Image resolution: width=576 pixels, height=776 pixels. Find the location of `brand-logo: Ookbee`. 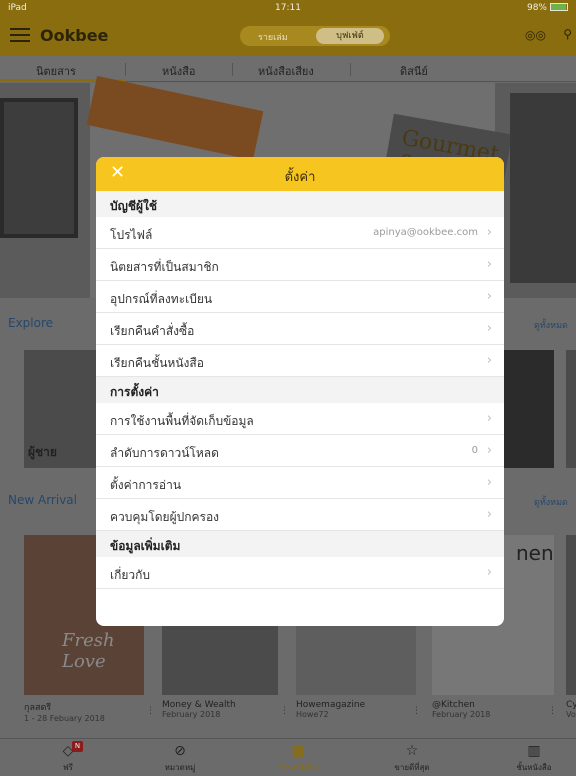

brand-logo: Ookbee is located at coordinates (74, 35).